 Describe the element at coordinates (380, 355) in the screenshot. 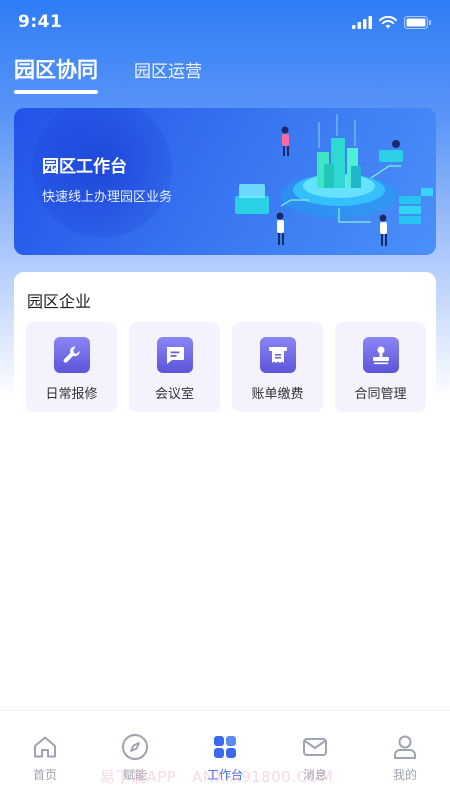

I see `stamp-icon` at that location.